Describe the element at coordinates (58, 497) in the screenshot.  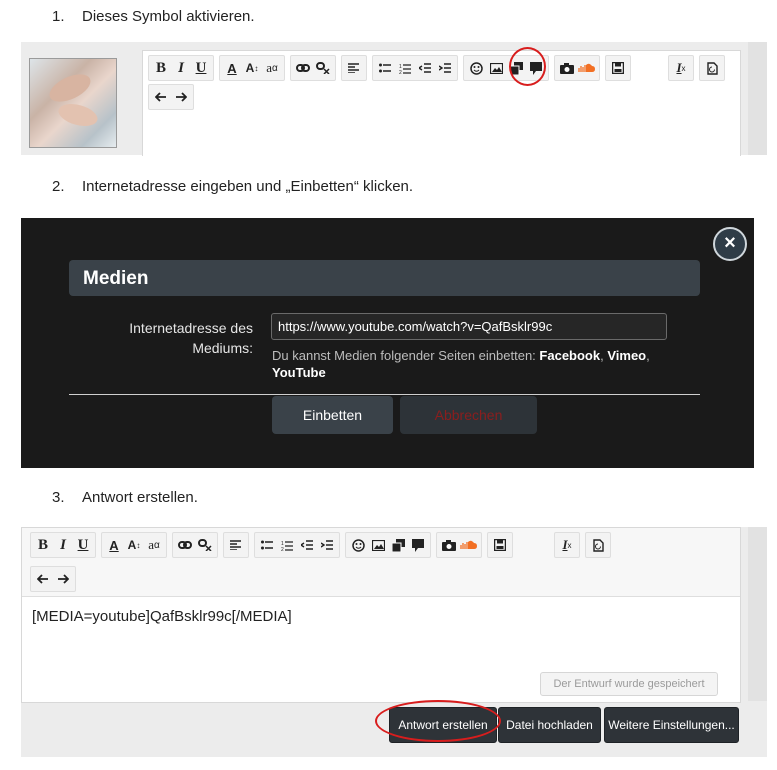
I see `step-number: 3.` at that location.